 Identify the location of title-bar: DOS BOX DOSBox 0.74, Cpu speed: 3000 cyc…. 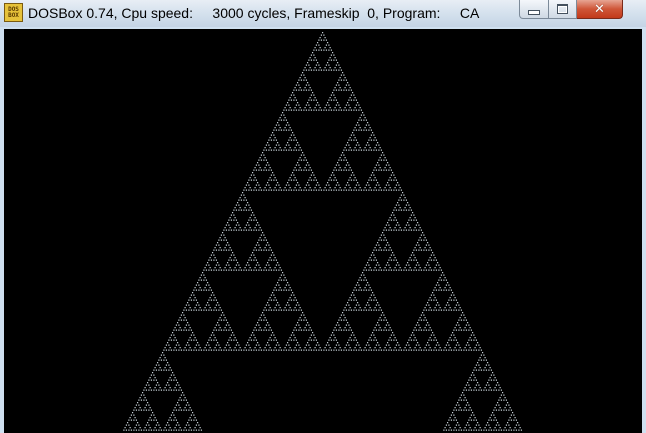
(323, 13).